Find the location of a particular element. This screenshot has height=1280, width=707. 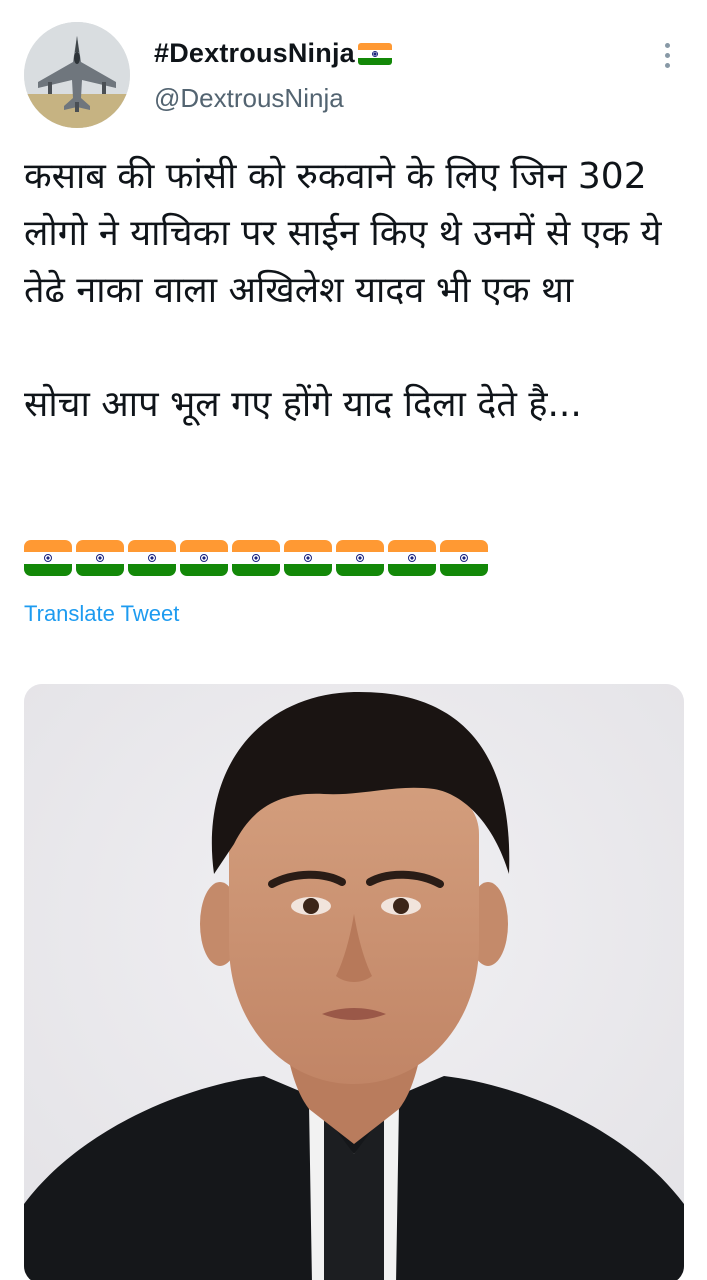

avatar is located at coordinates (77, 75).